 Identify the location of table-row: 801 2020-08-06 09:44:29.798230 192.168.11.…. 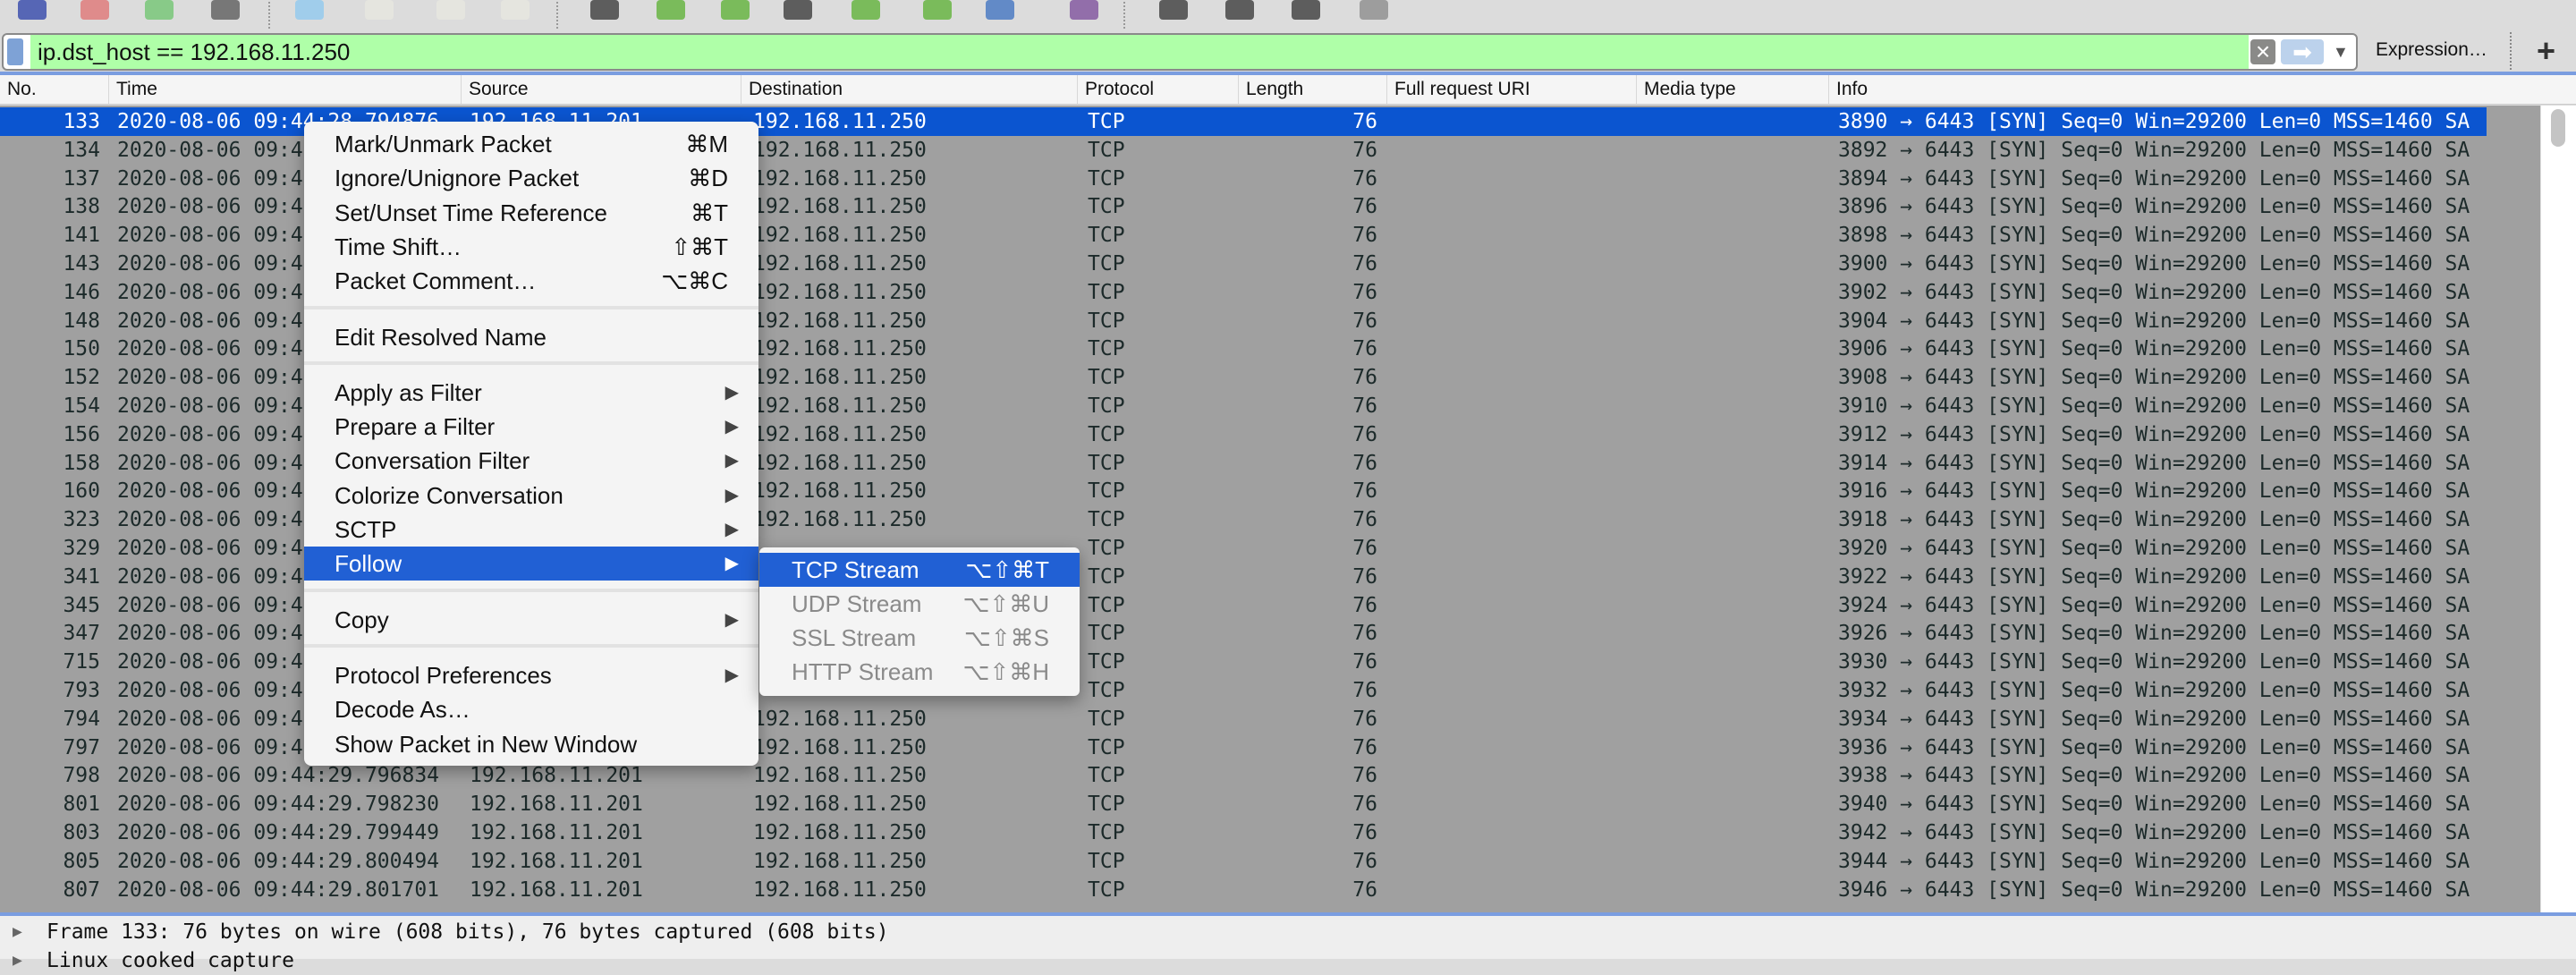
(1243, 804).